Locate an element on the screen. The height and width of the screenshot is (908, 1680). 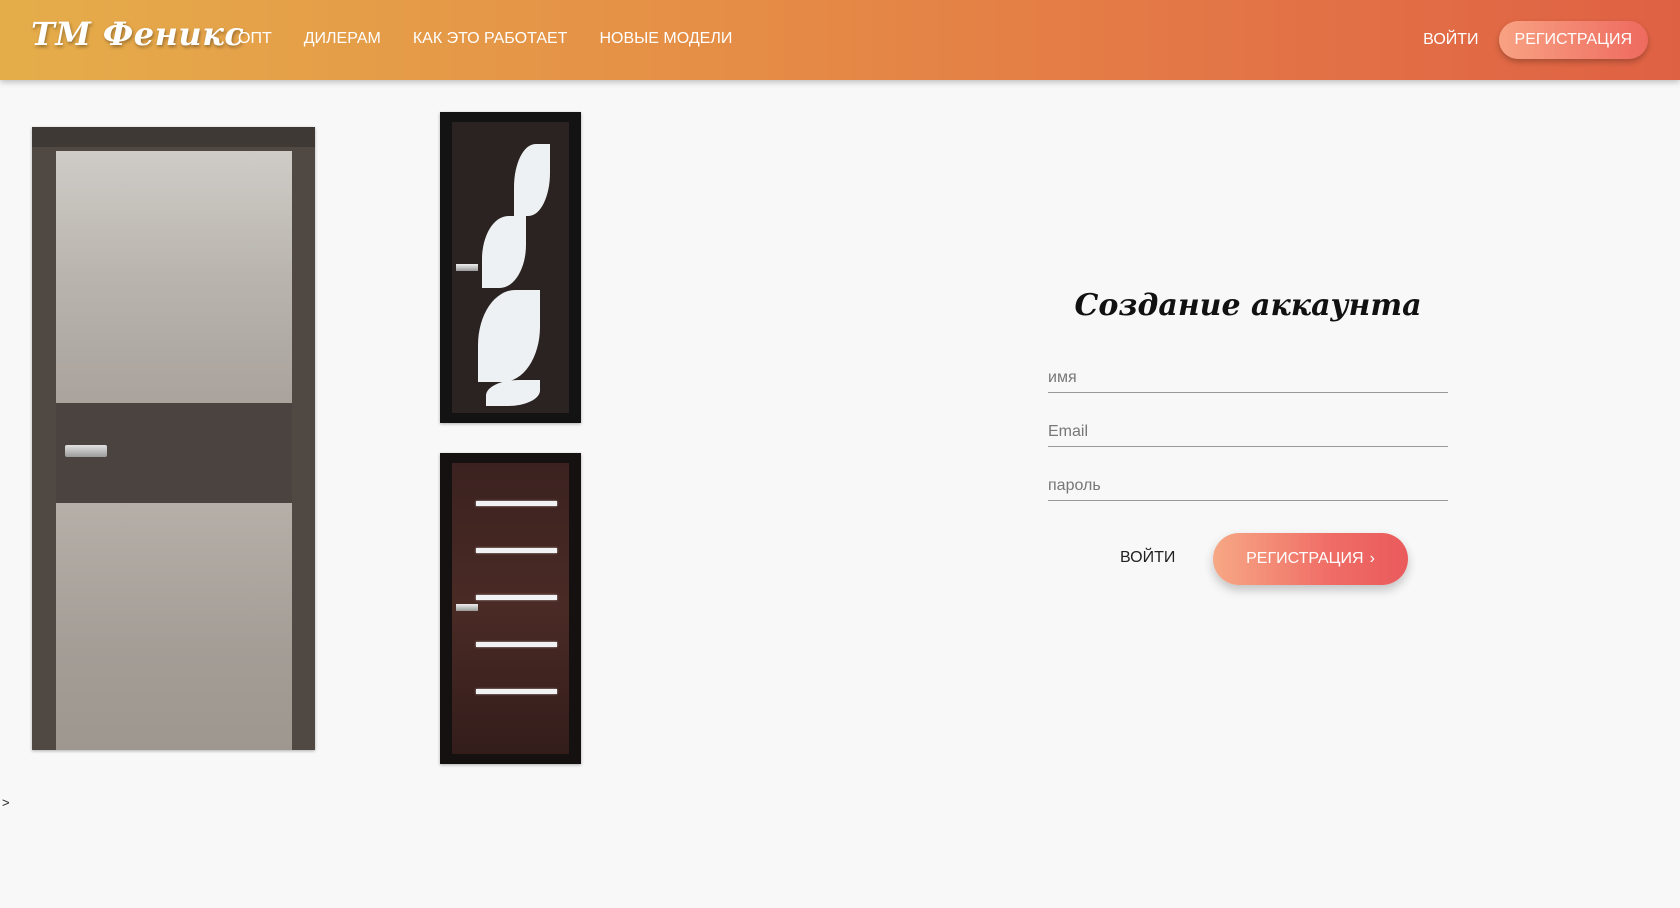
stray-text: > is located at coordinates (6, 802).